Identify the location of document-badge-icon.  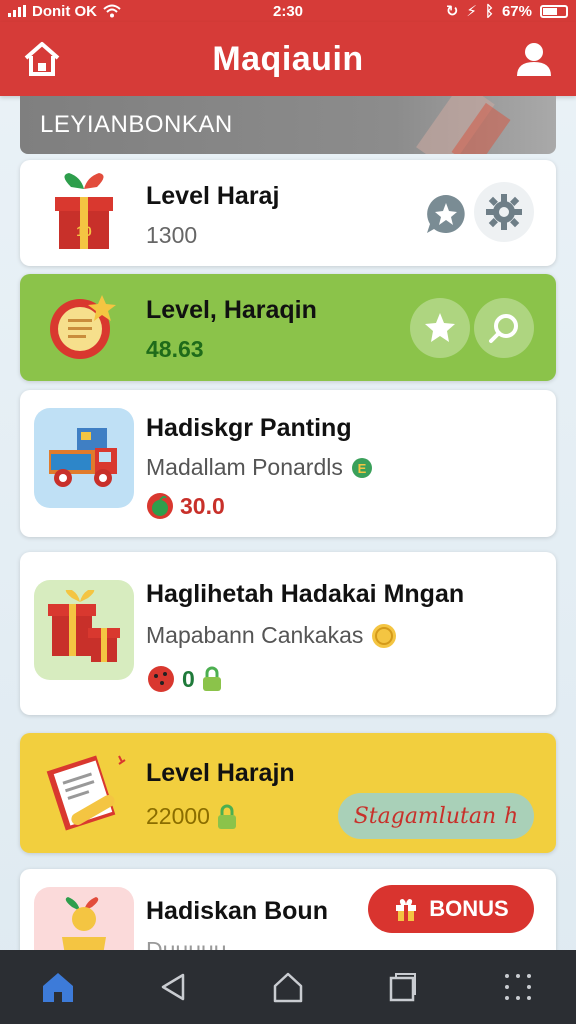
(84, 327).